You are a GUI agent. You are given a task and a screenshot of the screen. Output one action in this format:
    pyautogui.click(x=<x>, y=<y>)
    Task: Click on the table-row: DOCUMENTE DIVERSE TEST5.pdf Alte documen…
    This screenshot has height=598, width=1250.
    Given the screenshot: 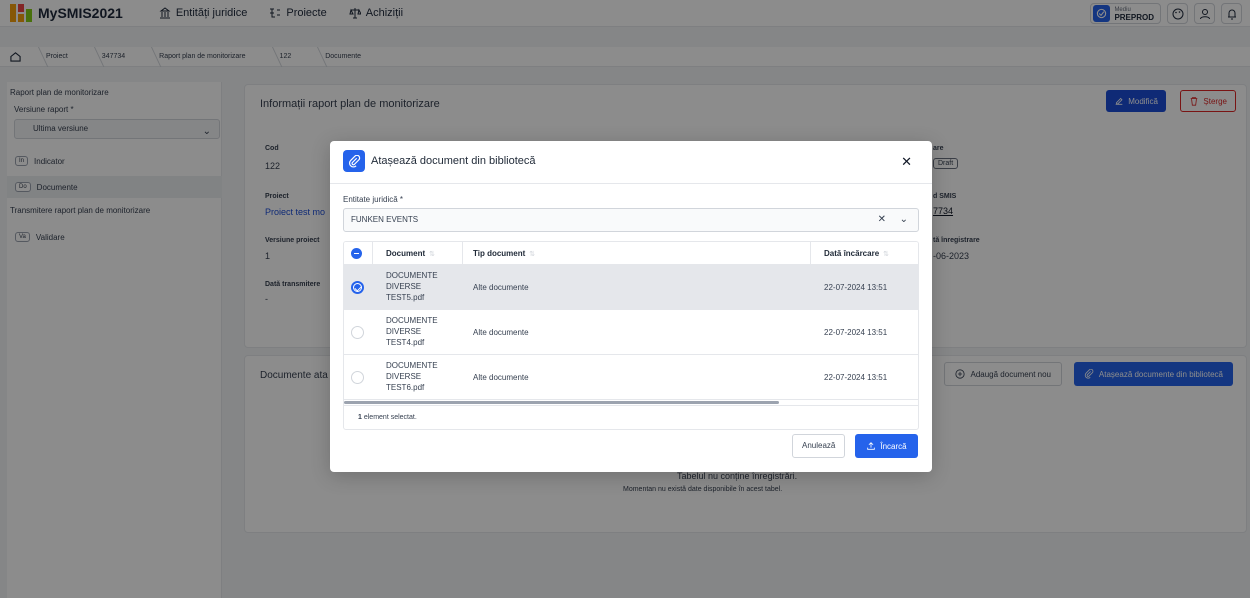 What is the action you would take?
    pyautogui.click(x=631, y=287)
    